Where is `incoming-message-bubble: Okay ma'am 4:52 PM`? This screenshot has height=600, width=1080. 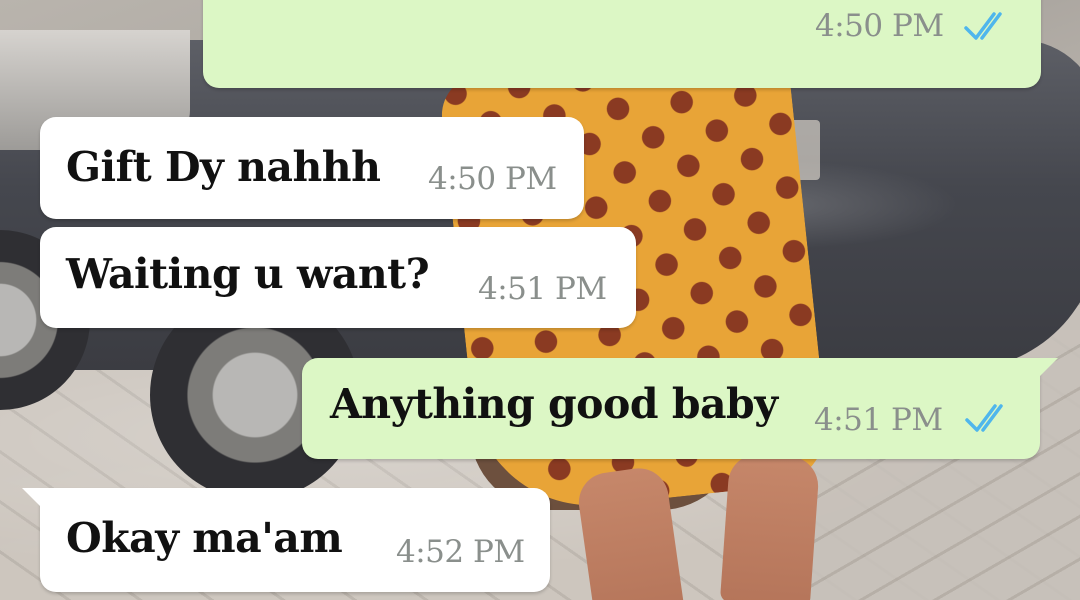
incoming-message-bubble: Okay ma'am 4:52 PM is located at coordinates (286, 540).